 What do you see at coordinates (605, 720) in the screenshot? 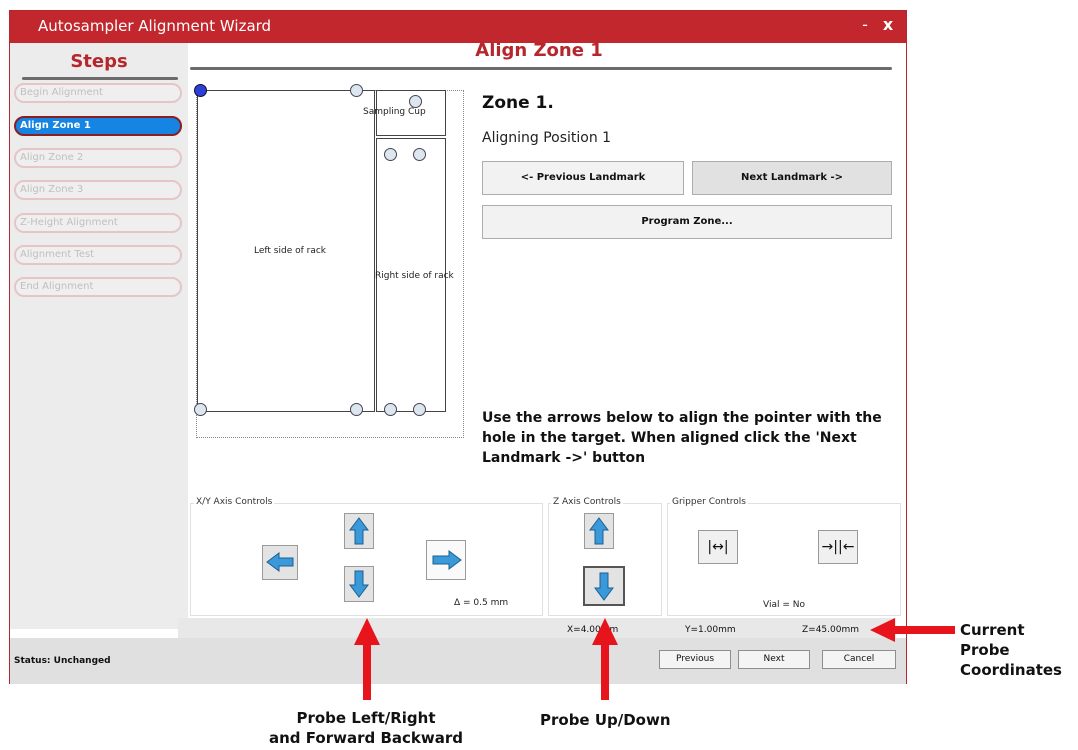
I see `annotation-probe-z: Probe Up/Down` at bounding box center [605, 720].